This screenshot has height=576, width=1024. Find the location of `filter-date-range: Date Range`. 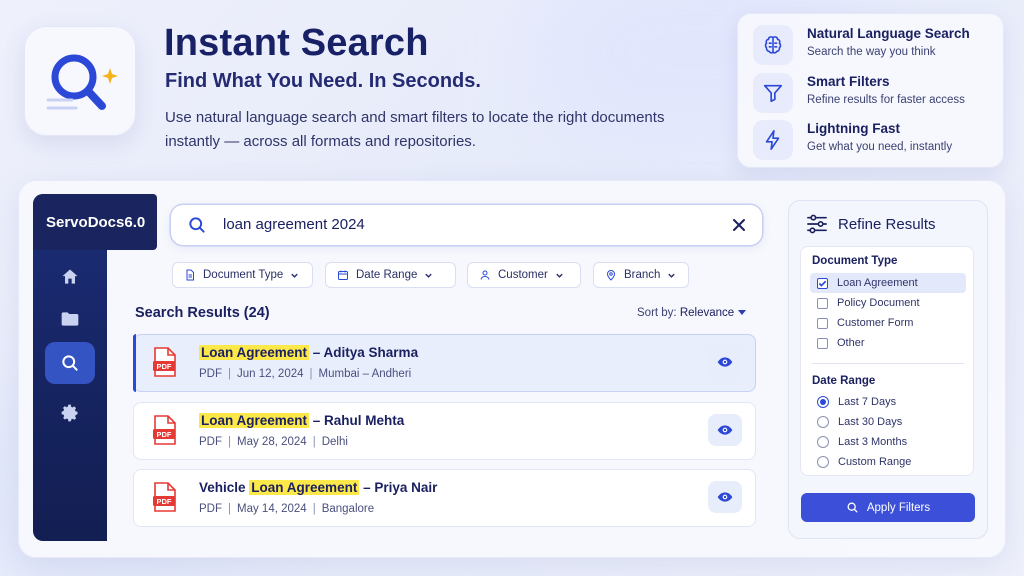

filter-date-range: Date Range is located at coordinates (390, 275).